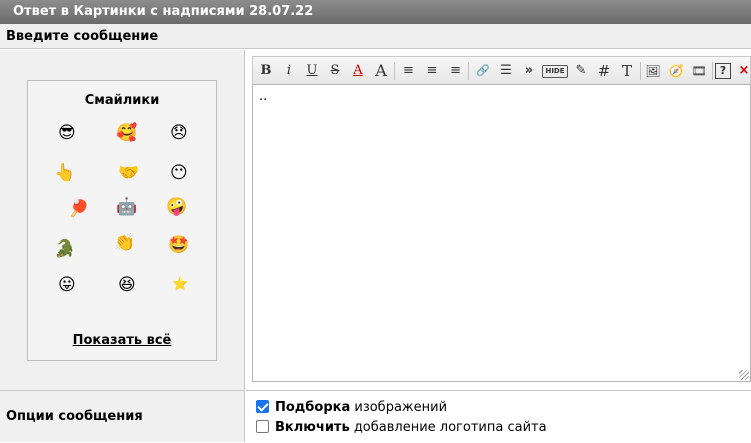 This screenshot has width=751, height=443. Describe the element at coordinates (581, 71) in the screenshot. I see `edit-button: ✎` at that location.